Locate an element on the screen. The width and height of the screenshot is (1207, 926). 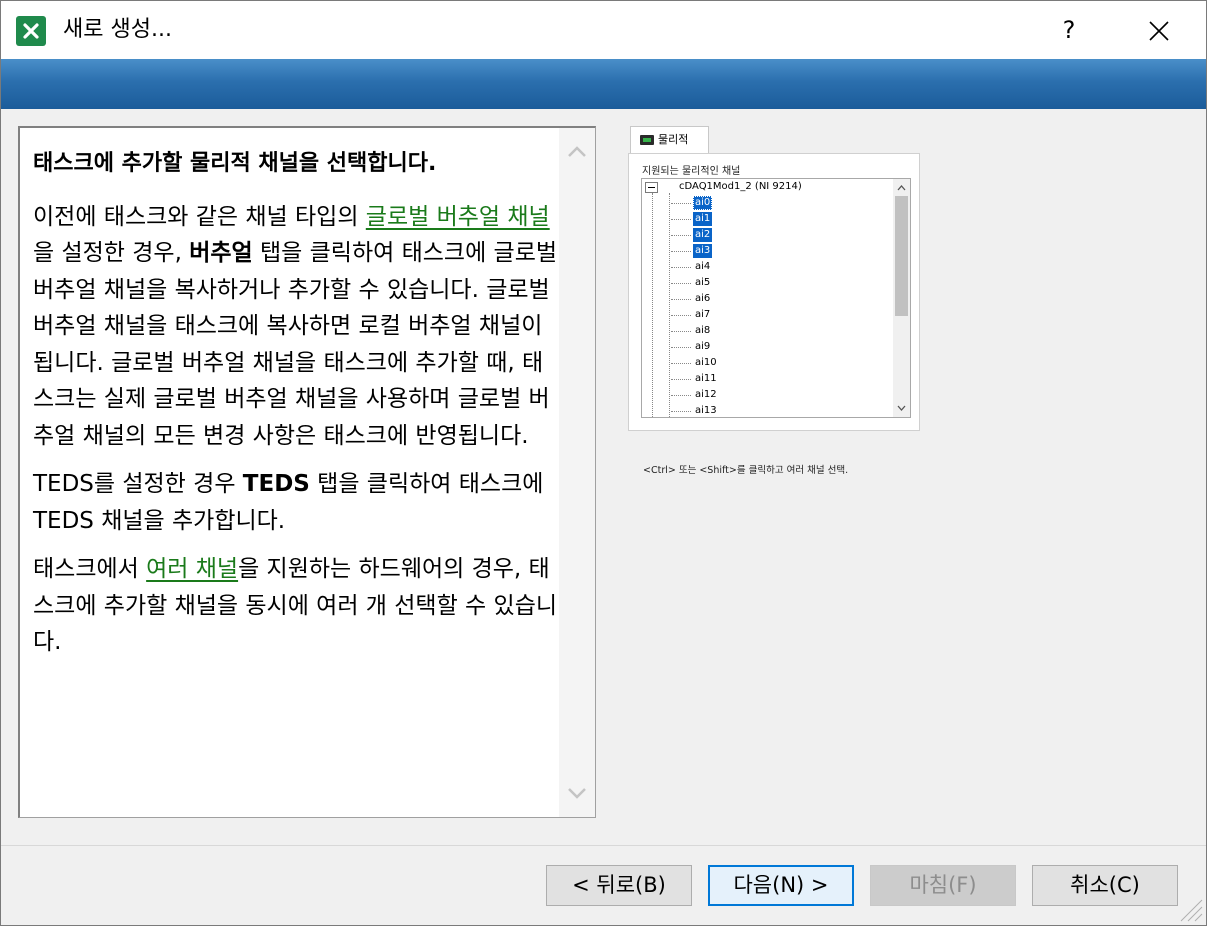
next-button: 다음(N) > is located at coordinates (781, 885).